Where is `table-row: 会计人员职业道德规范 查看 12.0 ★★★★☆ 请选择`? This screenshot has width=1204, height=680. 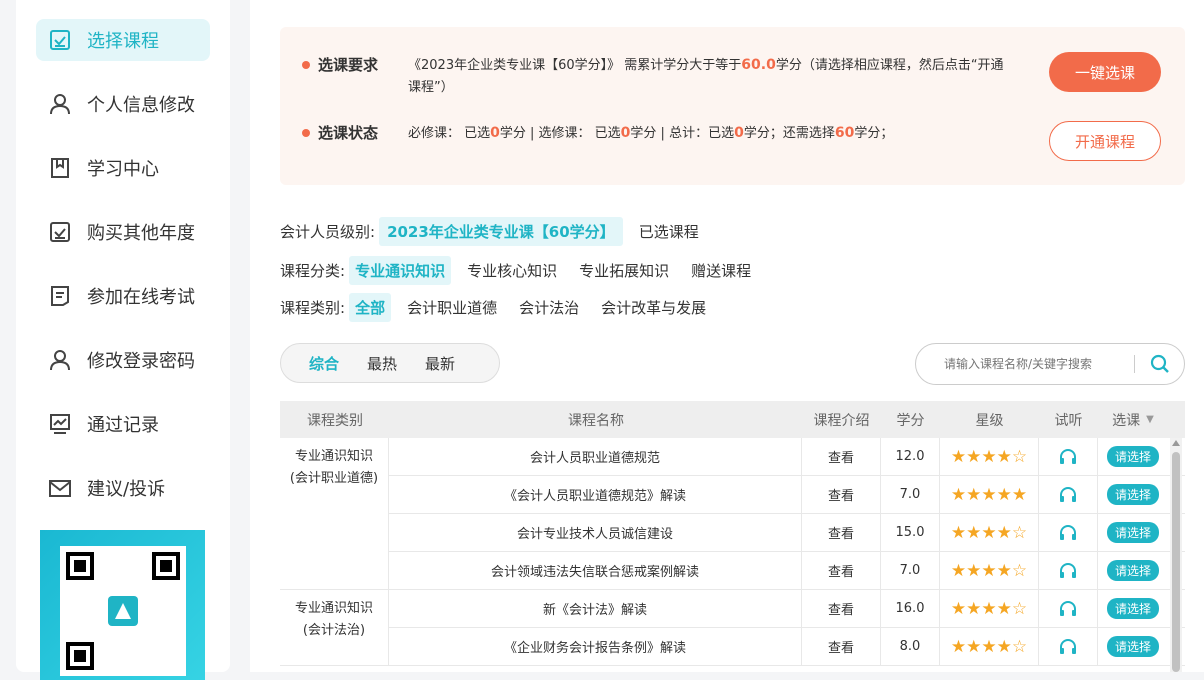
table-row: 会计人员职业道德规范 查看 12.0 ★★★★☆ 请选择 is located at coordinates (787, 457).